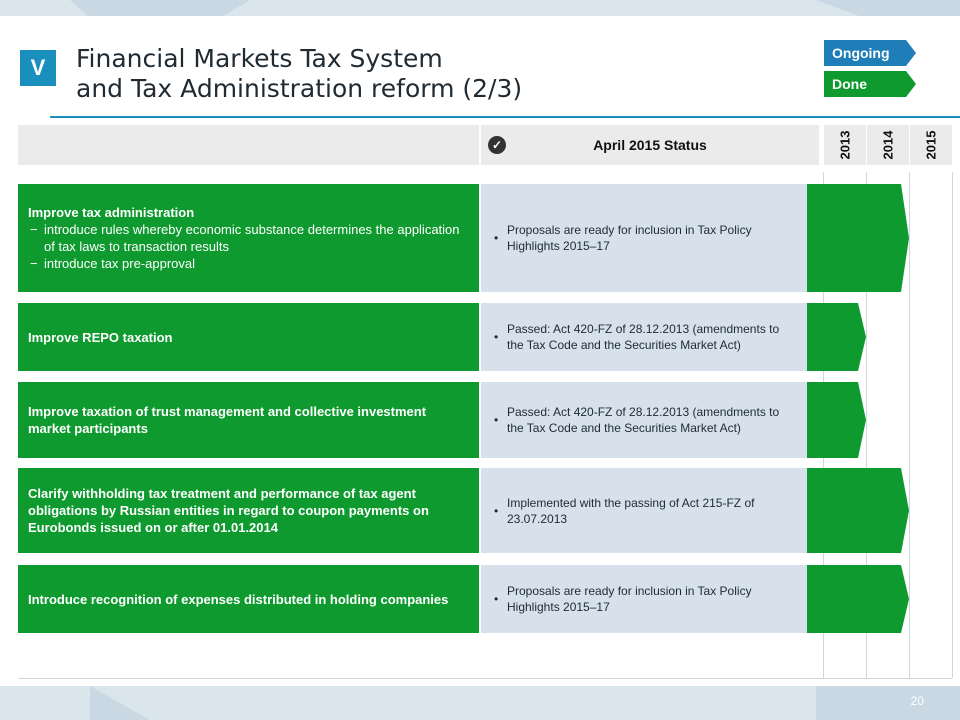  I want to click on title-line-2: and Tax Administration reform (2/3), so click(299, 88).